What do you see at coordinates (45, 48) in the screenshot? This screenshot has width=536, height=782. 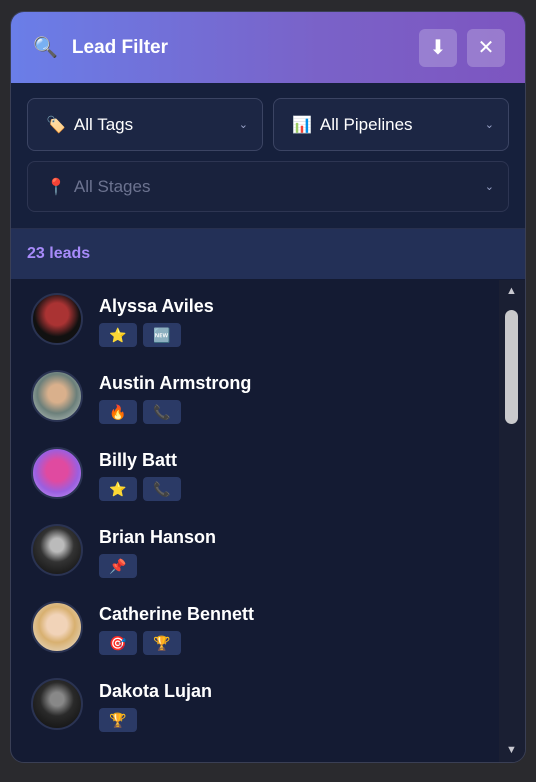 I see `search-icon: 🔍` at bounding box center [45, 48].